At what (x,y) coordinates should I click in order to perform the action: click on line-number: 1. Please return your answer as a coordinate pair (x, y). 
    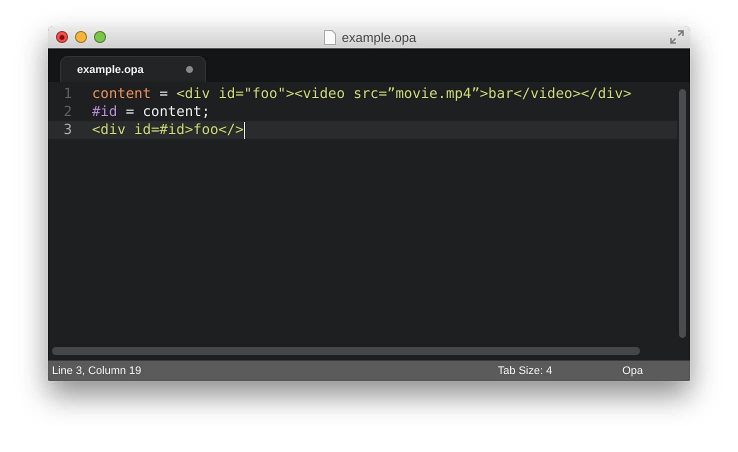
    Looking at the image, I should click on (67, 94).